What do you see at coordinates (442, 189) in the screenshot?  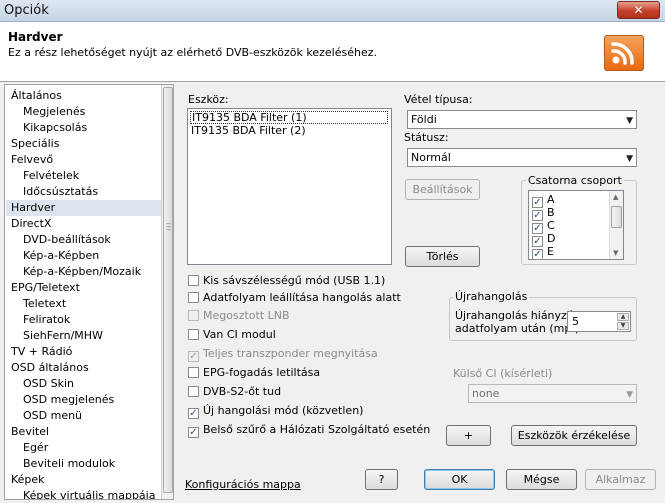 I see `settings-button: Beállítások` at bounding box center [442, 189].